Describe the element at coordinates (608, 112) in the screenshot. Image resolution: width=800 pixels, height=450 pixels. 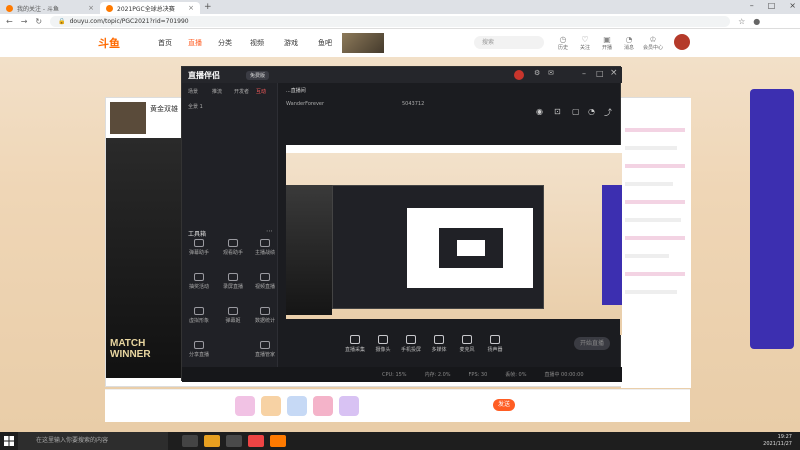
I see `share-icon: ⤴` at that location.